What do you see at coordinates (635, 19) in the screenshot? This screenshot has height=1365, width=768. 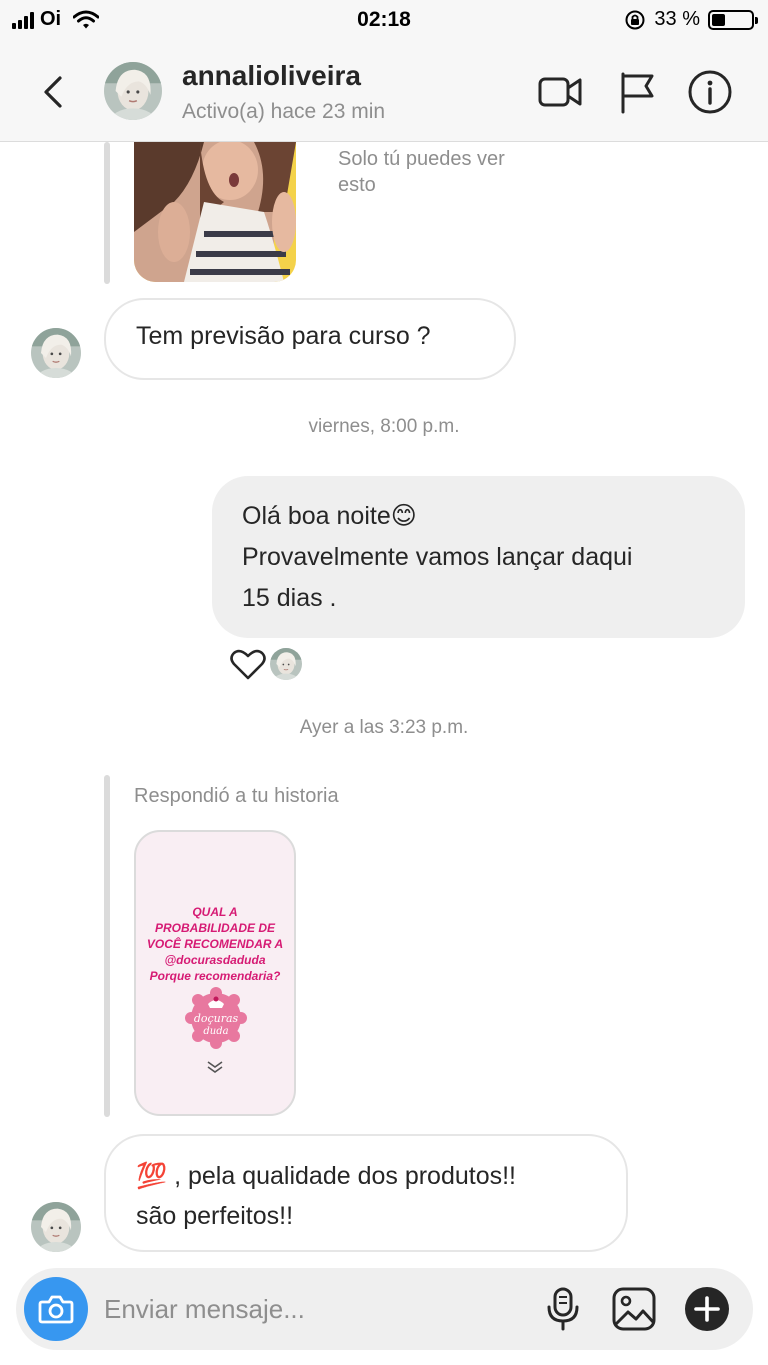 I see `orientation-lock-icon` at bounding box center [635, 19].